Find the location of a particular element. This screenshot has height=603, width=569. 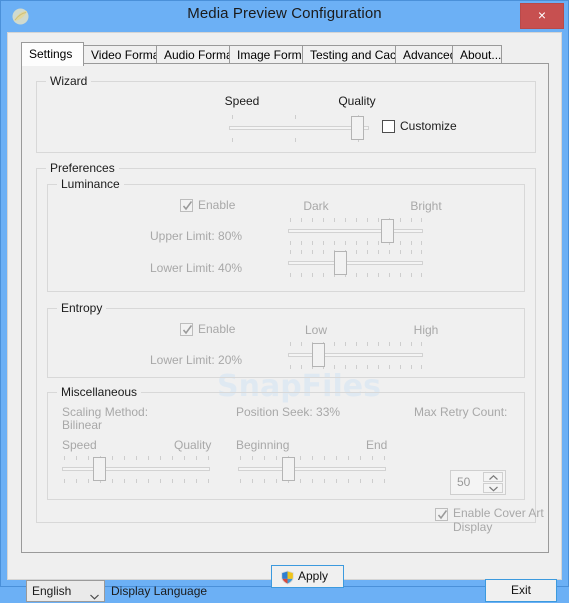

title-bar: Media Preview Configuration × is located at coordinates (284, 16).